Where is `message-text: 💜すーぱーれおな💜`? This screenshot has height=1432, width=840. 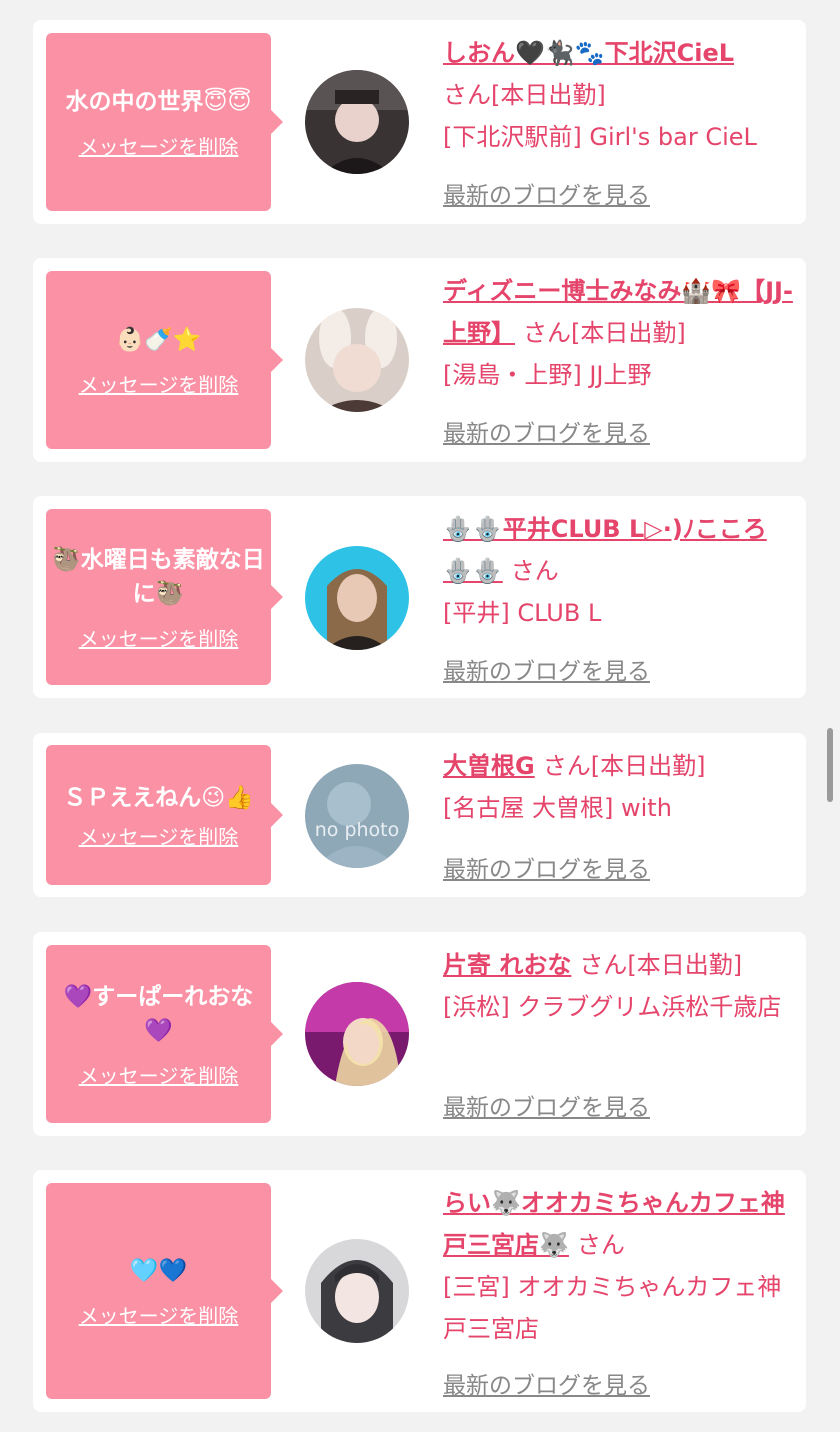 message-text: 💜すーぱーれおな💜 is located at coordinates (158, 1013).